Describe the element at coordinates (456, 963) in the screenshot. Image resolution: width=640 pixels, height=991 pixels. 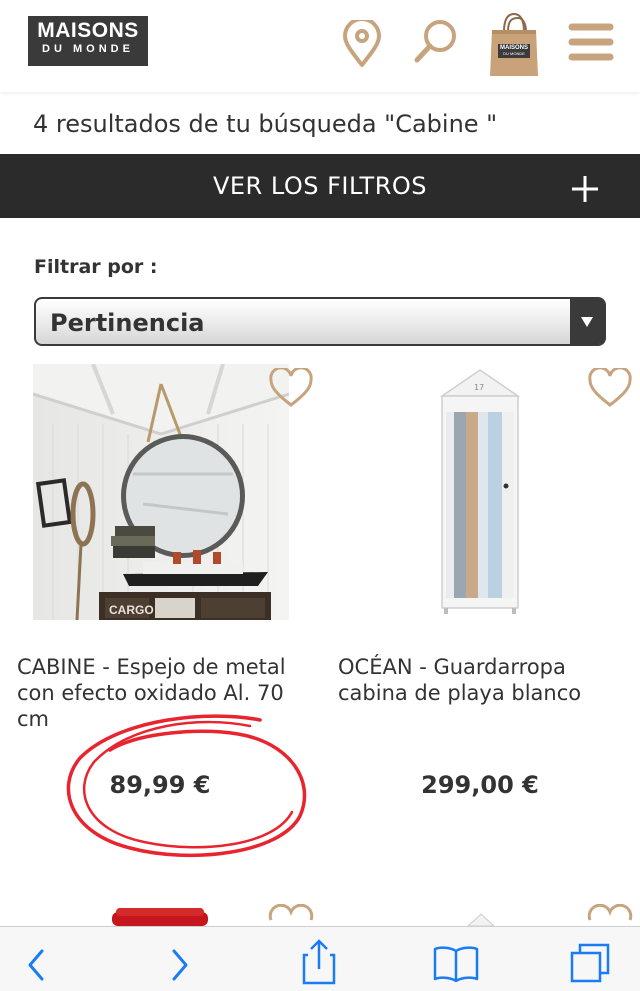
I see `bookmarks-icon` at that location.